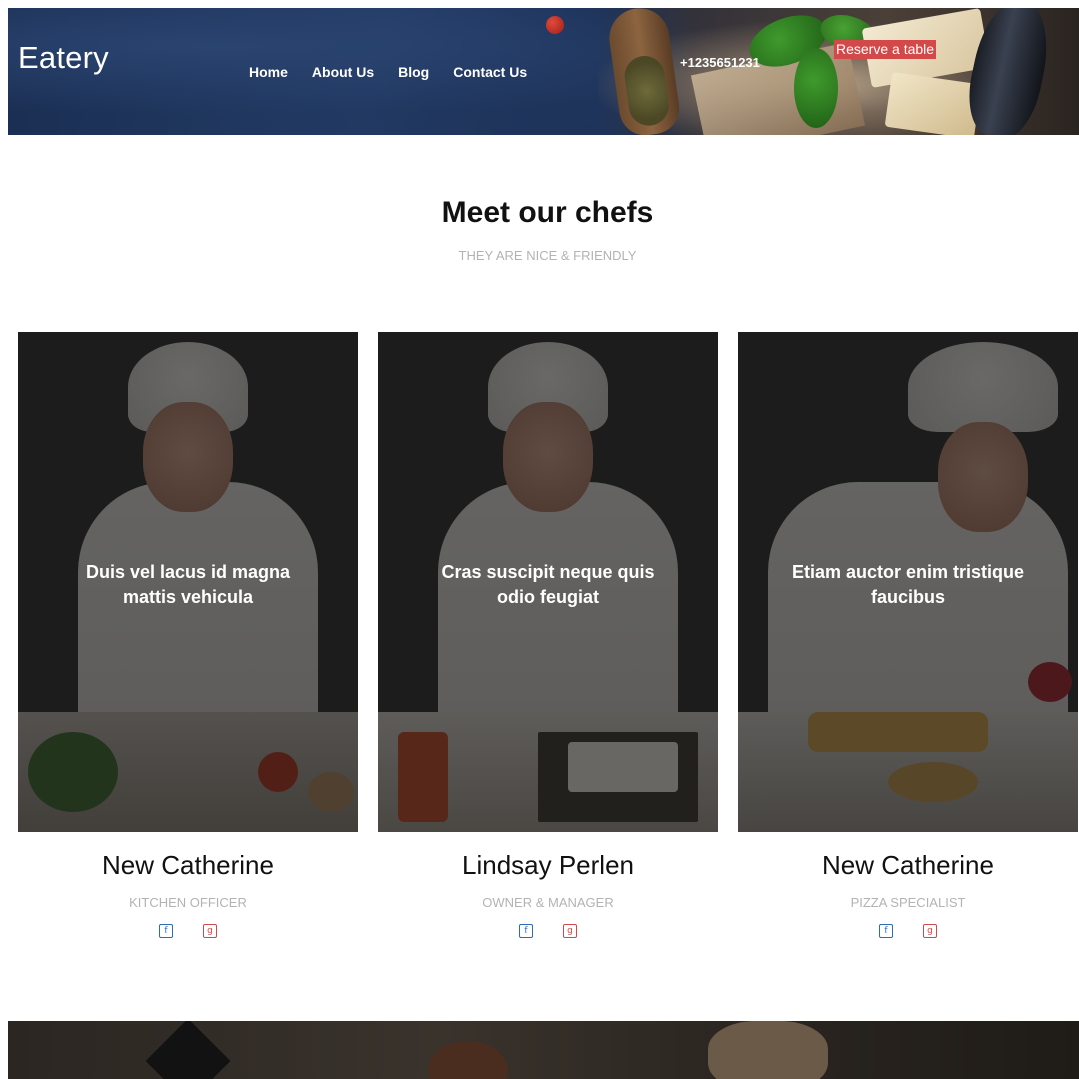 The image size is (1079, 1079). I want to click on next-section-banner, so click(543, 1050).